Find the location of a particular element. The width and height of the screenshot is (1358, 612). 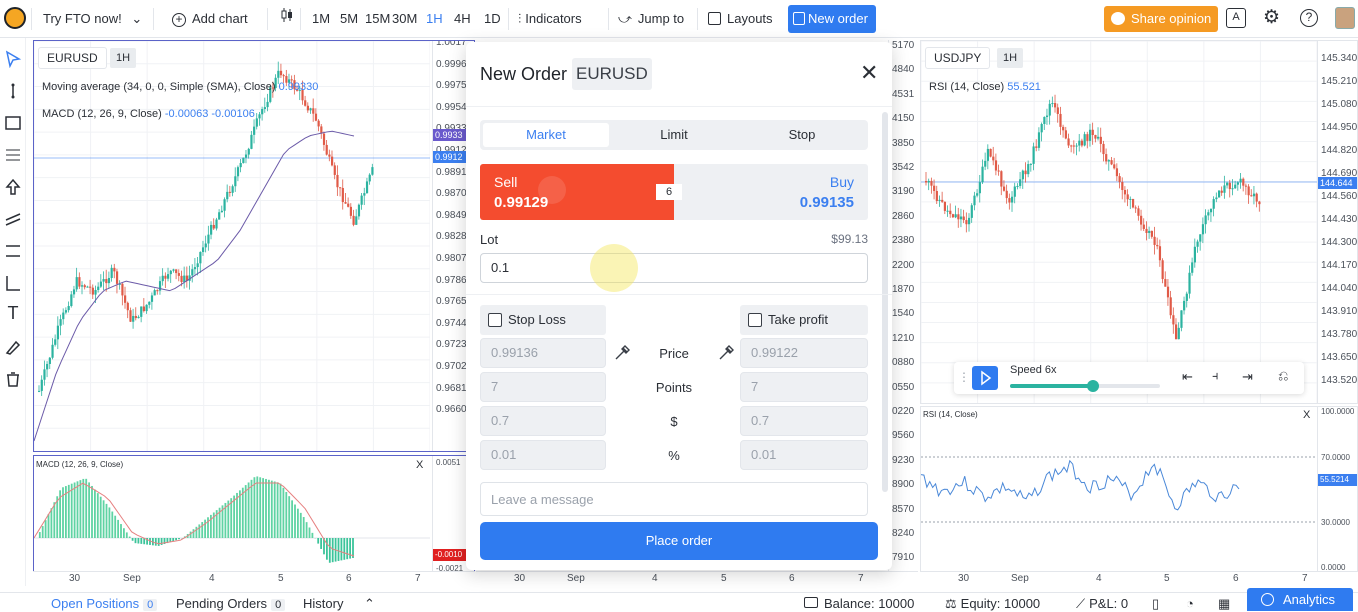

stop-loss-checkbox is located at coordinates (495, 320).